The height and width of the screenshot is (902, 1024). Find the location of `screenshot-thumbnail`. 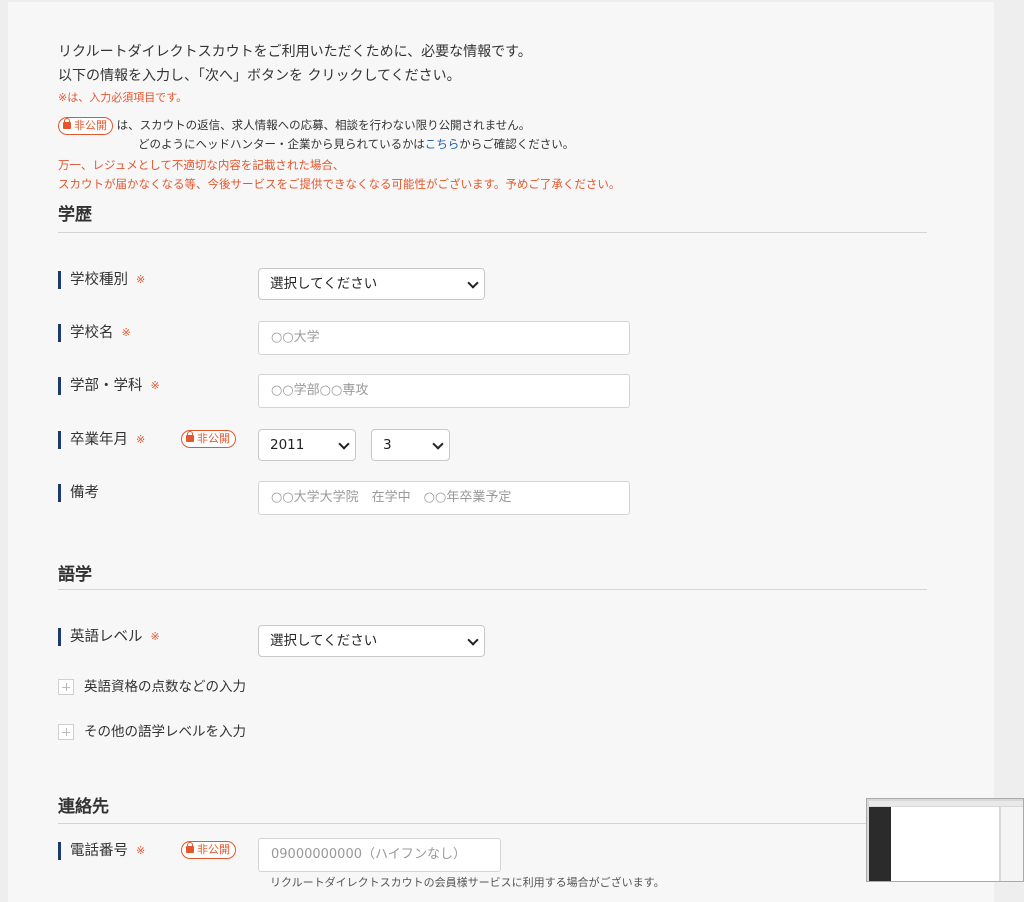

screenshot-thumbnail is located at coordinates (945, 840).